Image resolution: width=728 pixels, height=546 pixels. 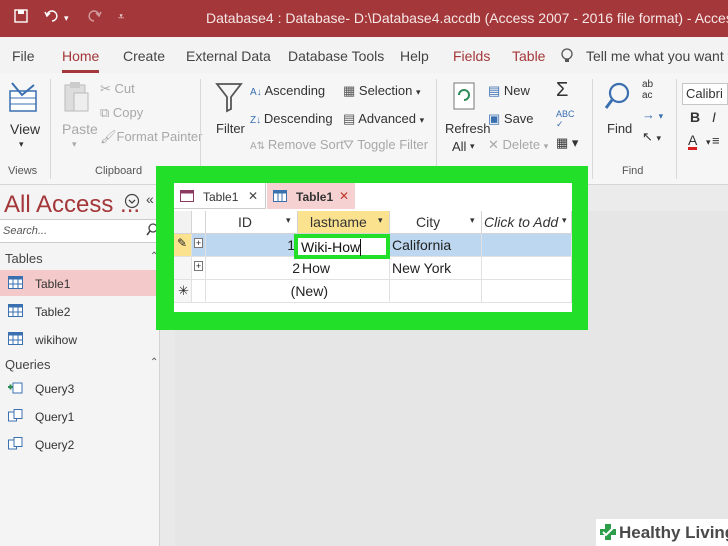 I want to click on paste-icon, so click(x=76, y=99).